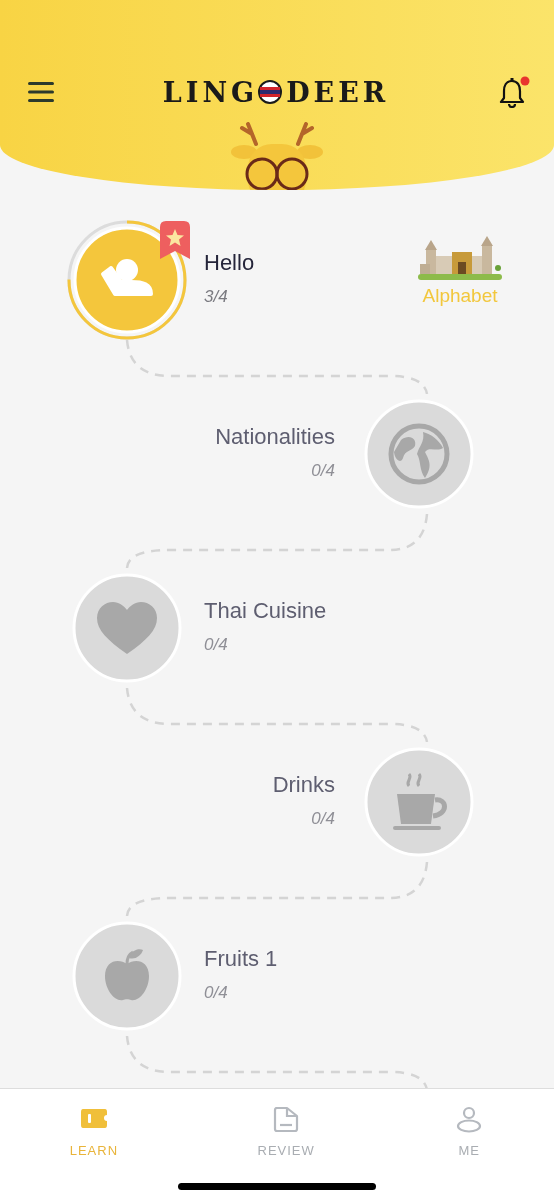 This screenshot has width=554, height=1200. I want to click on lesson-title: Hello, so click(229, 263).